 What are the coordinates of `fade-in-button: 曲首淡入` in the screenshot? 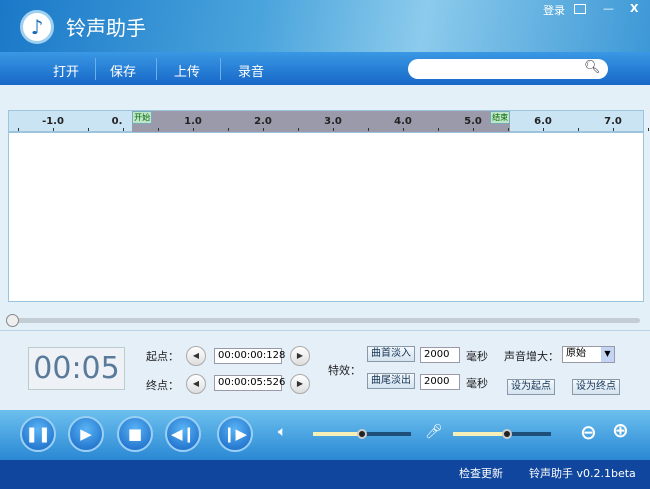 It's located at (391, 354).